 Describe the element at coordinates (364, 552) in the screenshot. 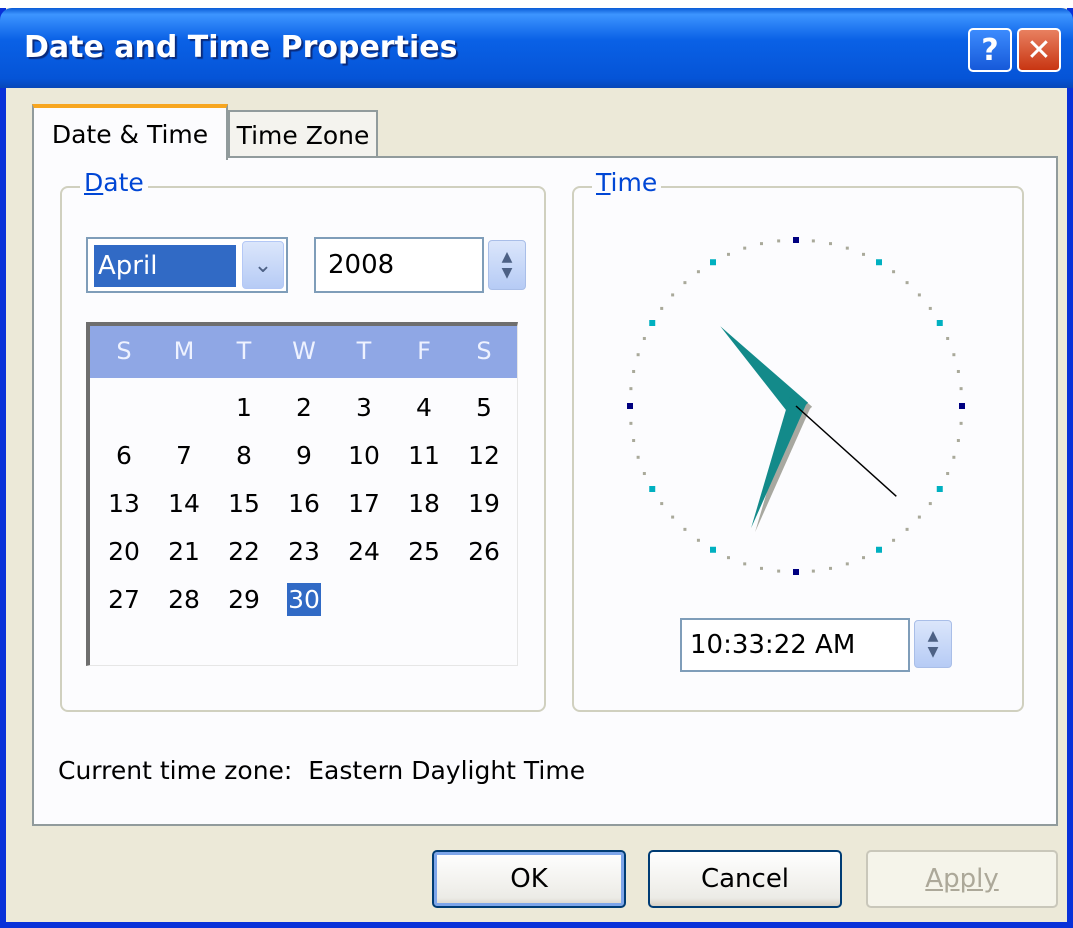

I see `calendar-day: 24` at that location.